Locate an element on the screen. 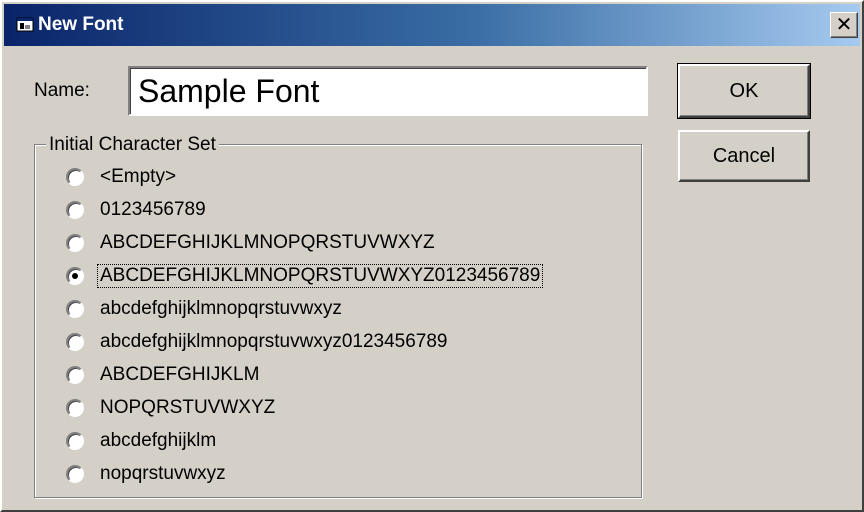 This screenshot has height=512, width=864. charset-option-uppercase-digits: ABCDEFGHIJKLMNOPQRSTUVWXYZ0123456789 is located at coordinates (305, 276).